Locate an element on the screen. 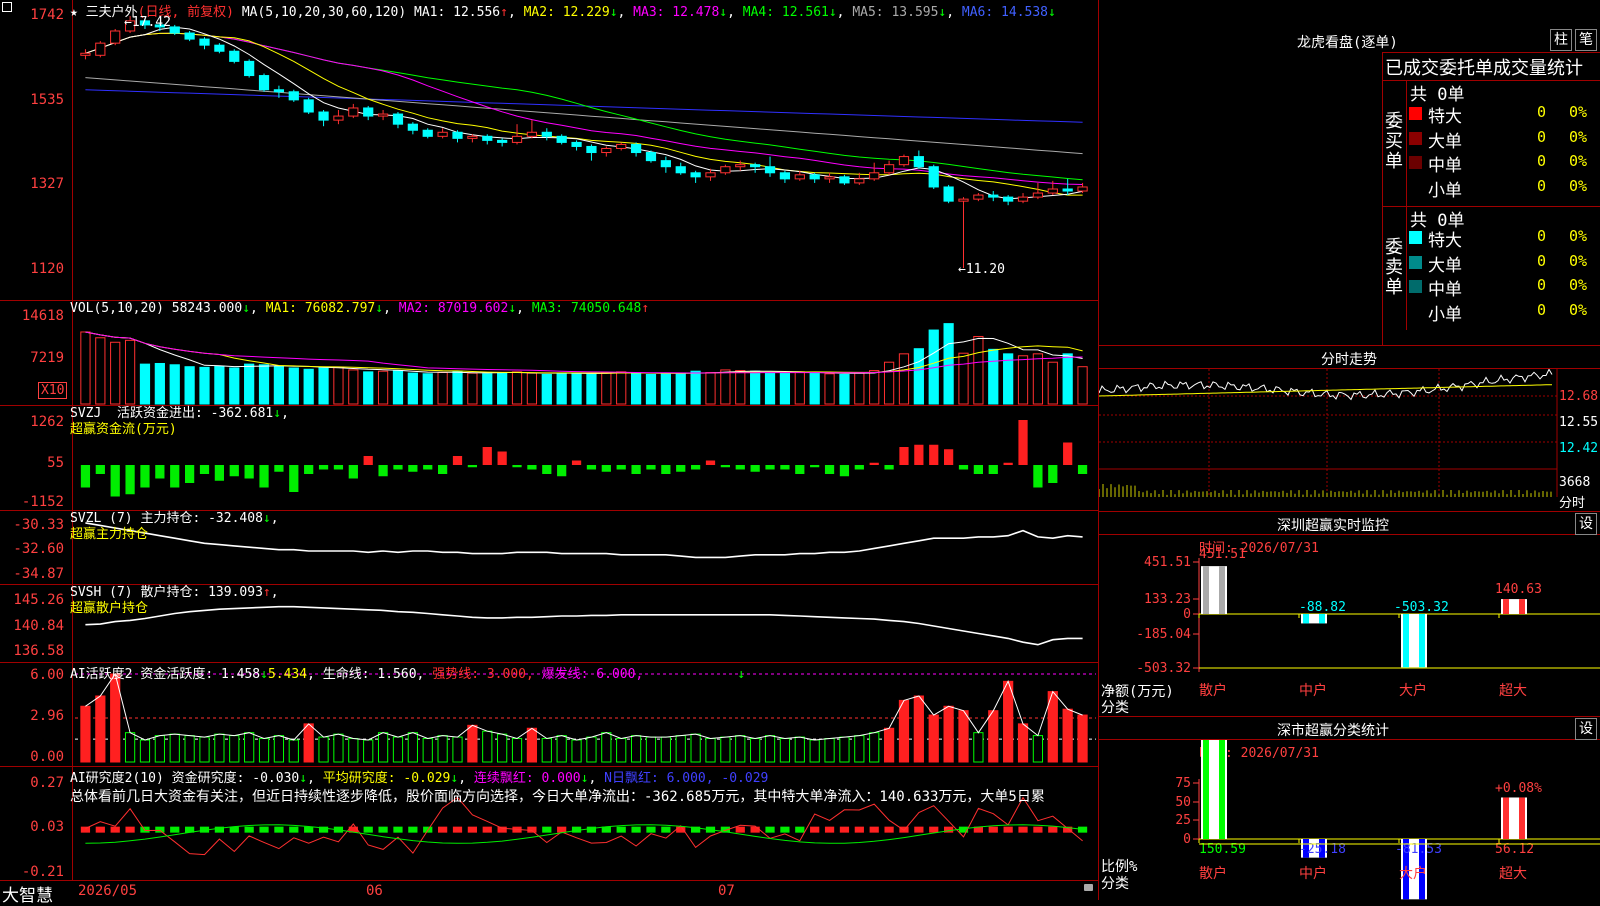 Image resolution: width=1600 pixels, height=906 pixels. sell-order-count: 0 is located at coordinates (1542, 285).